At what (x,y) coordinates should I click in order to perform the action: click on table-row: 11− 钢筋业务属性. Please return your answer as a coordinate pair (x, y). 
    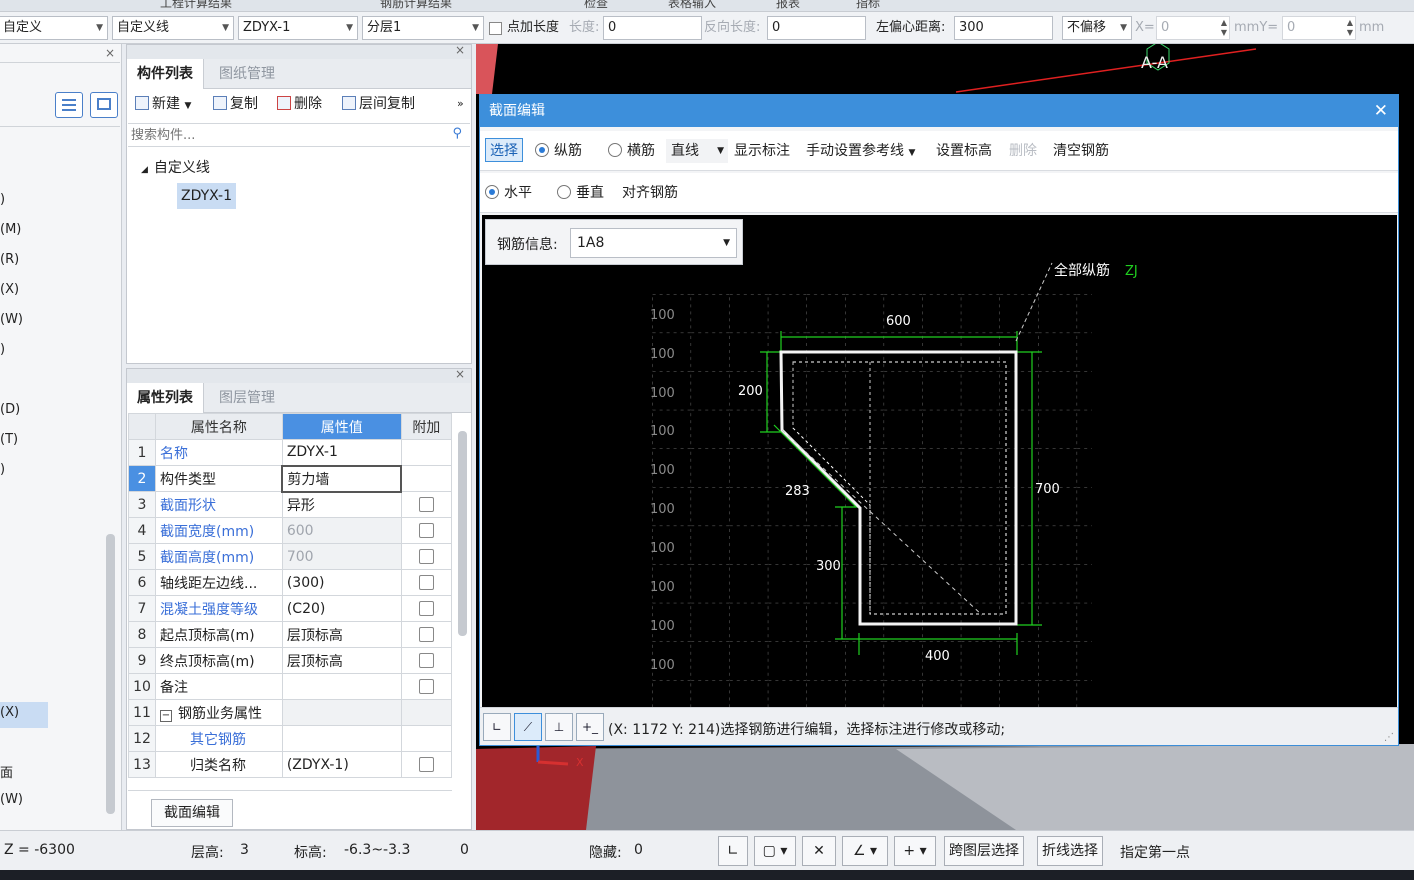
    Looking at the image, I should click on (290, 712).